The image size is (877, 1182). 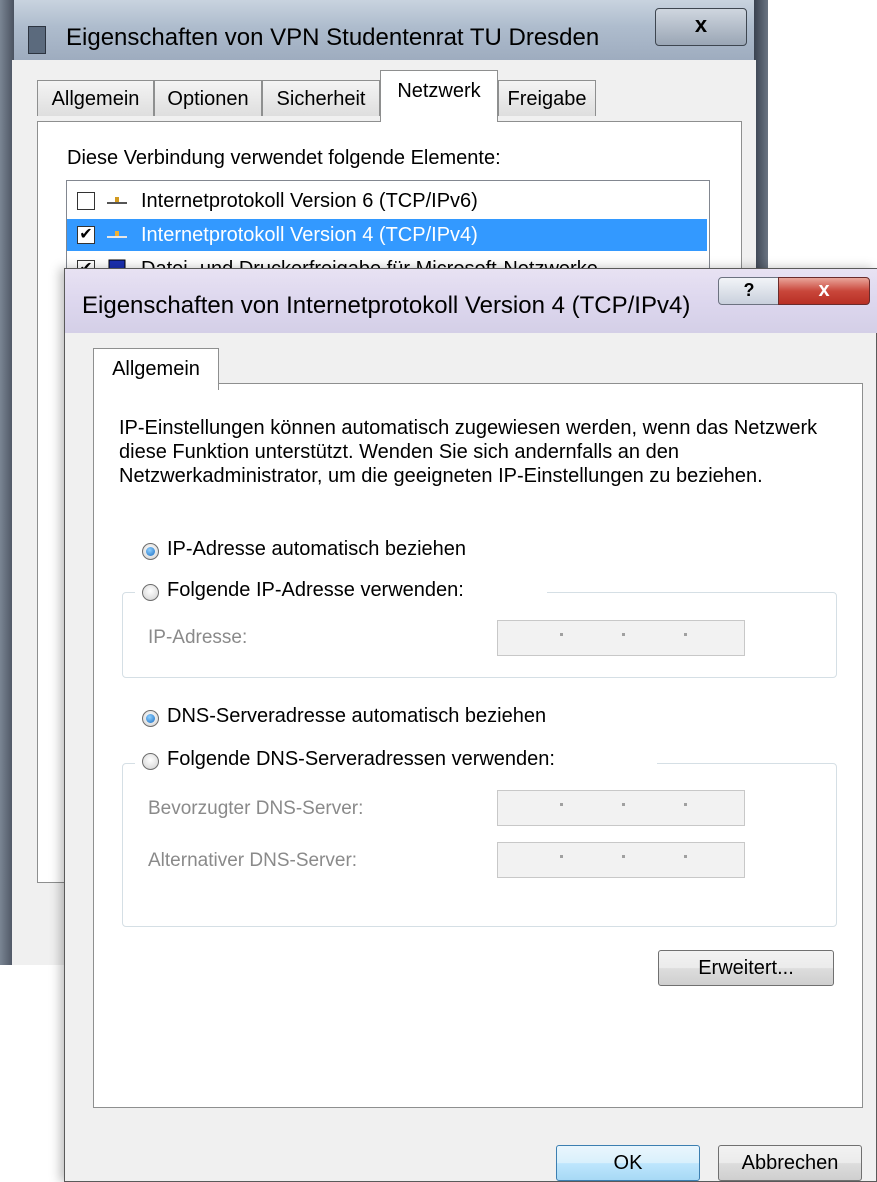 I want to click on component-checkbox, so click(x=86, y=201).